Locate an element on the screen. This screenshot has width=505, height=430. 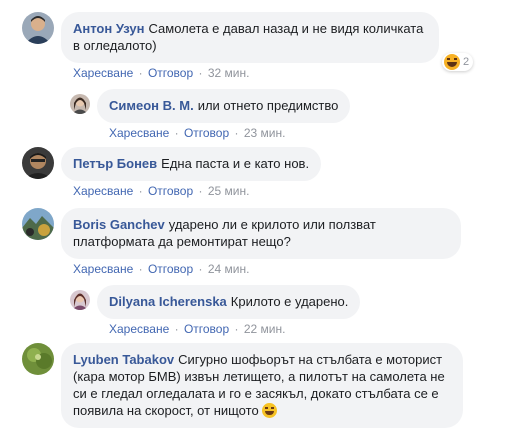
comment-actions: Харесване · Отговор · 32 мин. is located at coordinates (161, 73).